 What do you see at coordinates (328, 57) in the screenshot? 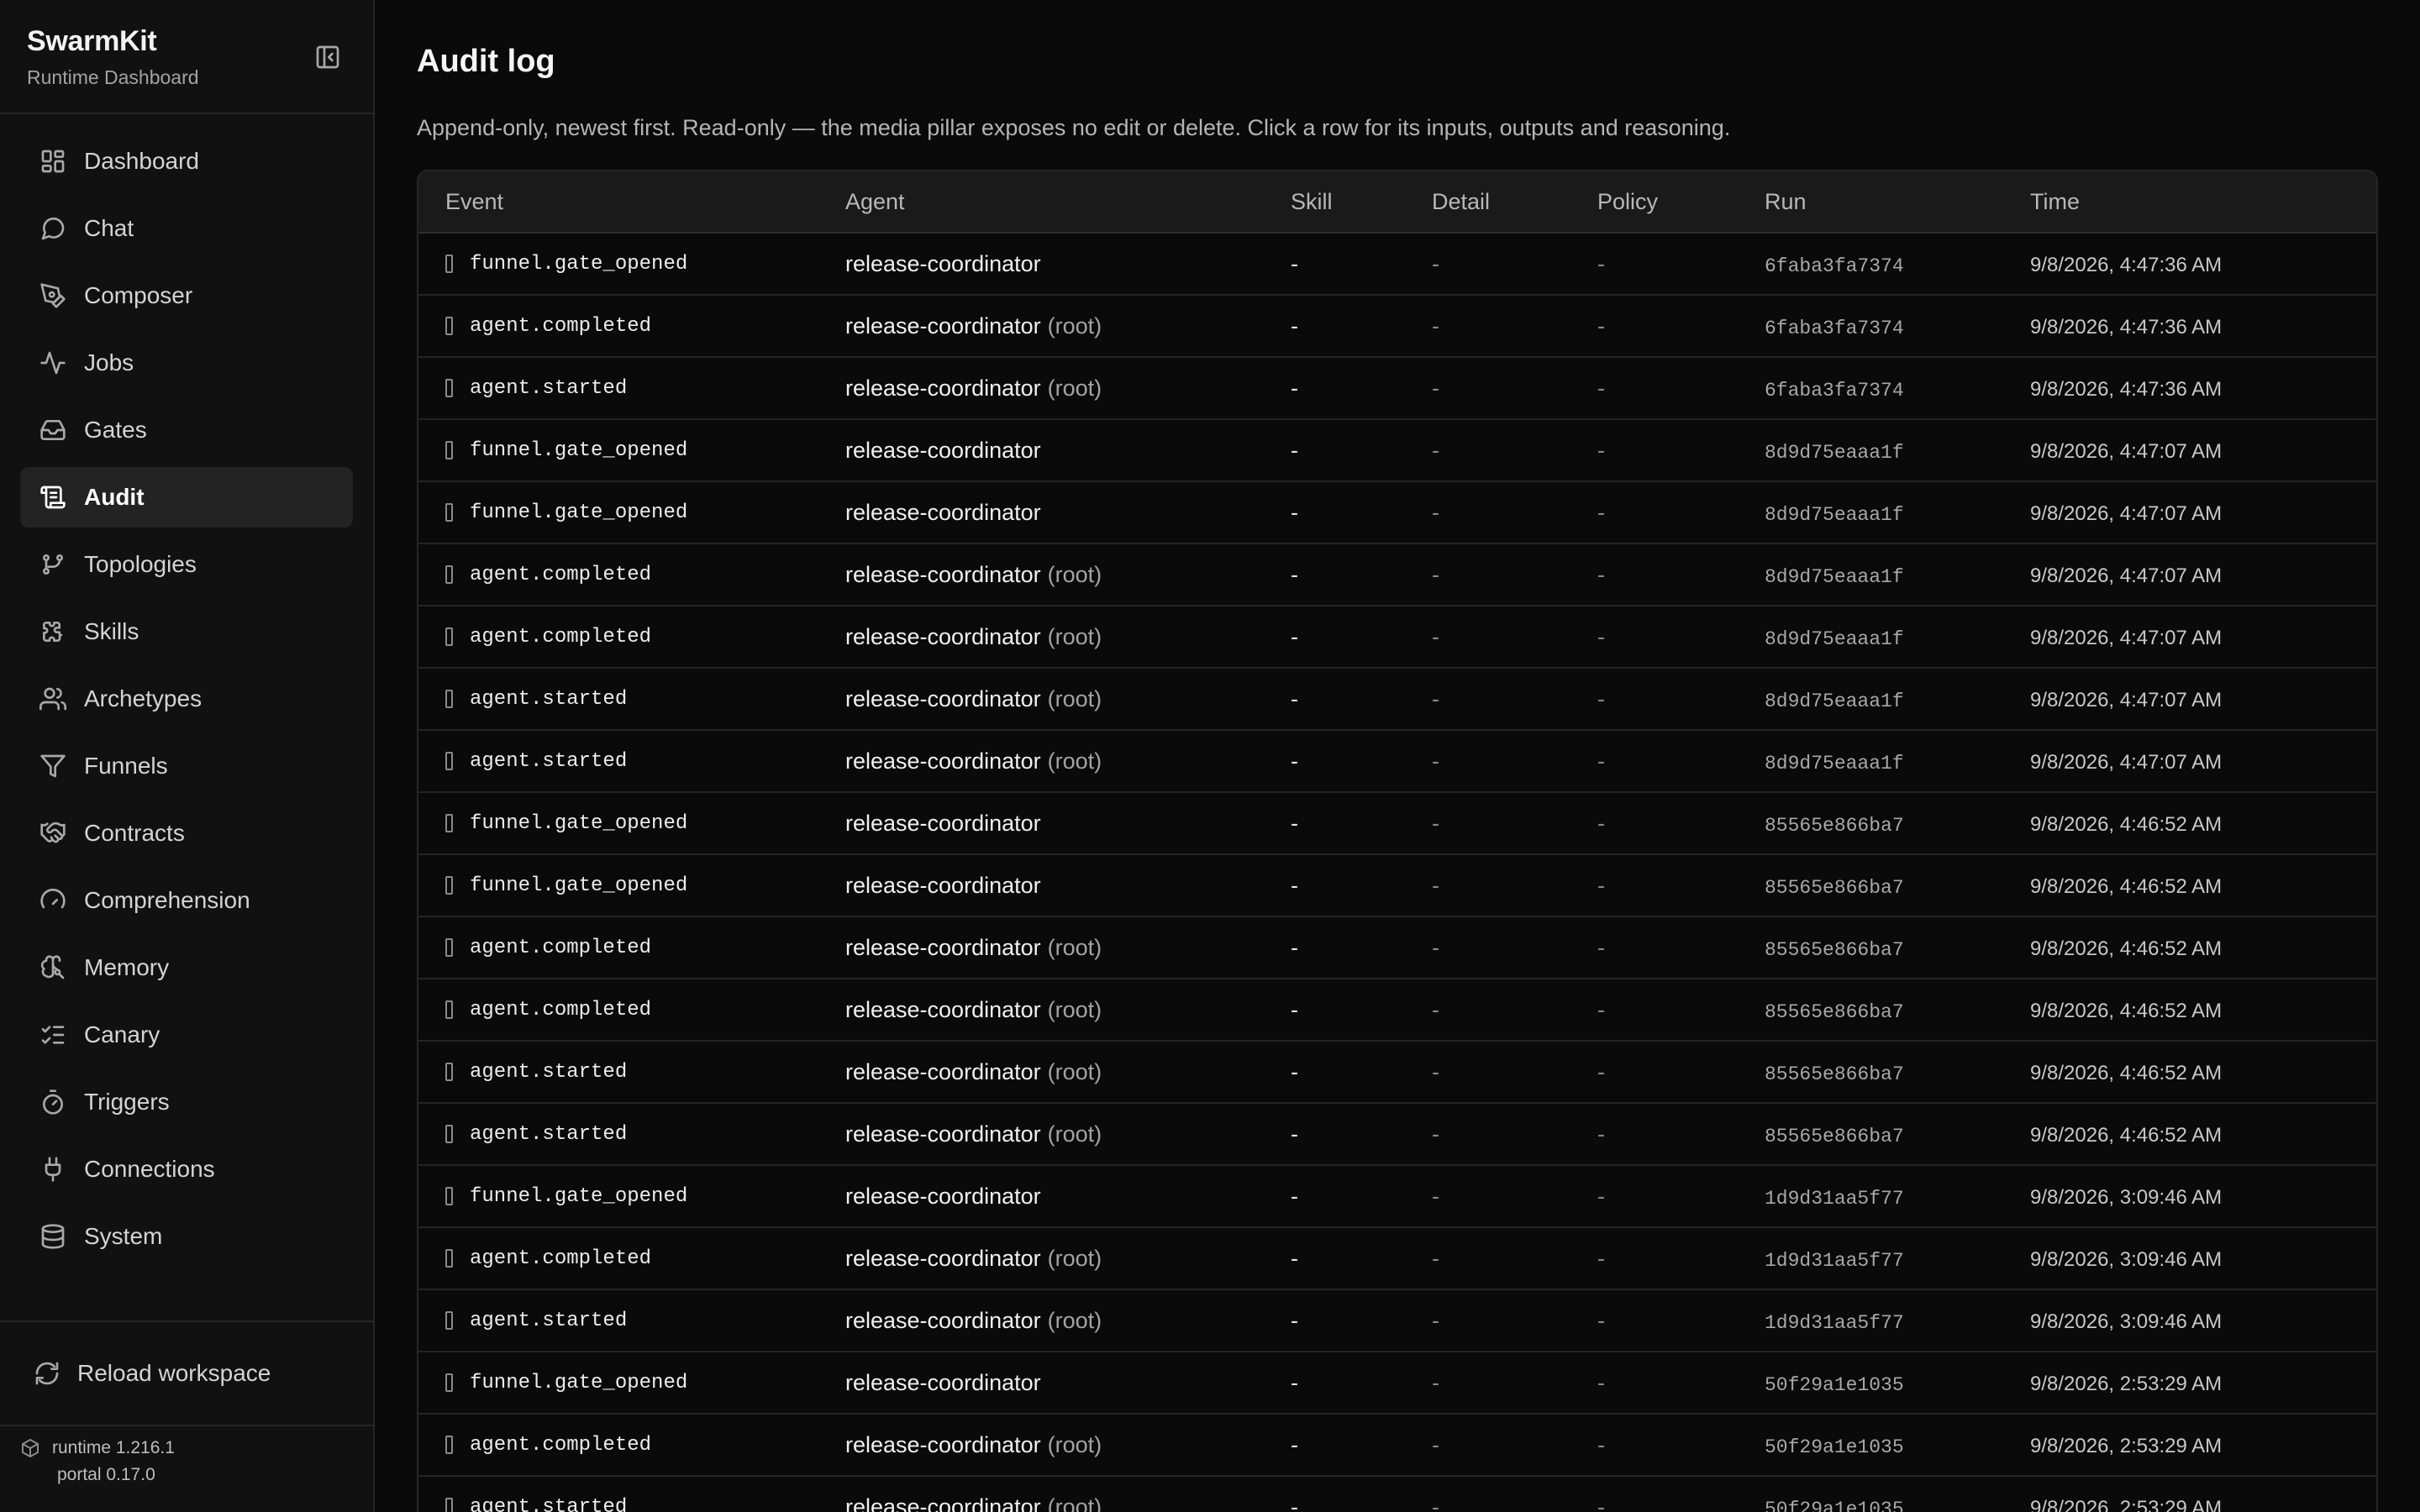
I see `collapse-sidebar-button` at bounding box center [328, 57].